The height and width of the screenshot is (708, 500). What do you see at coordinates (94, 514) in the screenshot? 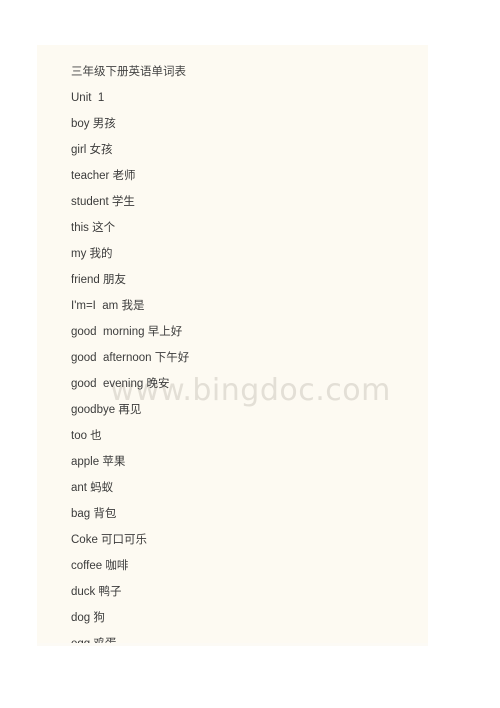
I see `vocabulary-line: bag 背包` at bounding box center [94, 514].